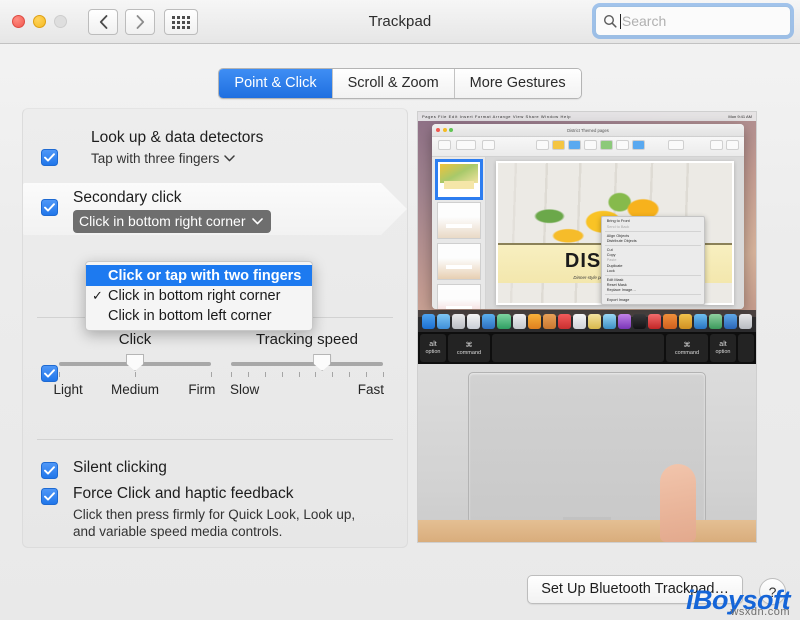  What do you see at coordinates (49, 496) in the screenshot?
I see `checkbox-force-click` at bounding box center [49, 496].